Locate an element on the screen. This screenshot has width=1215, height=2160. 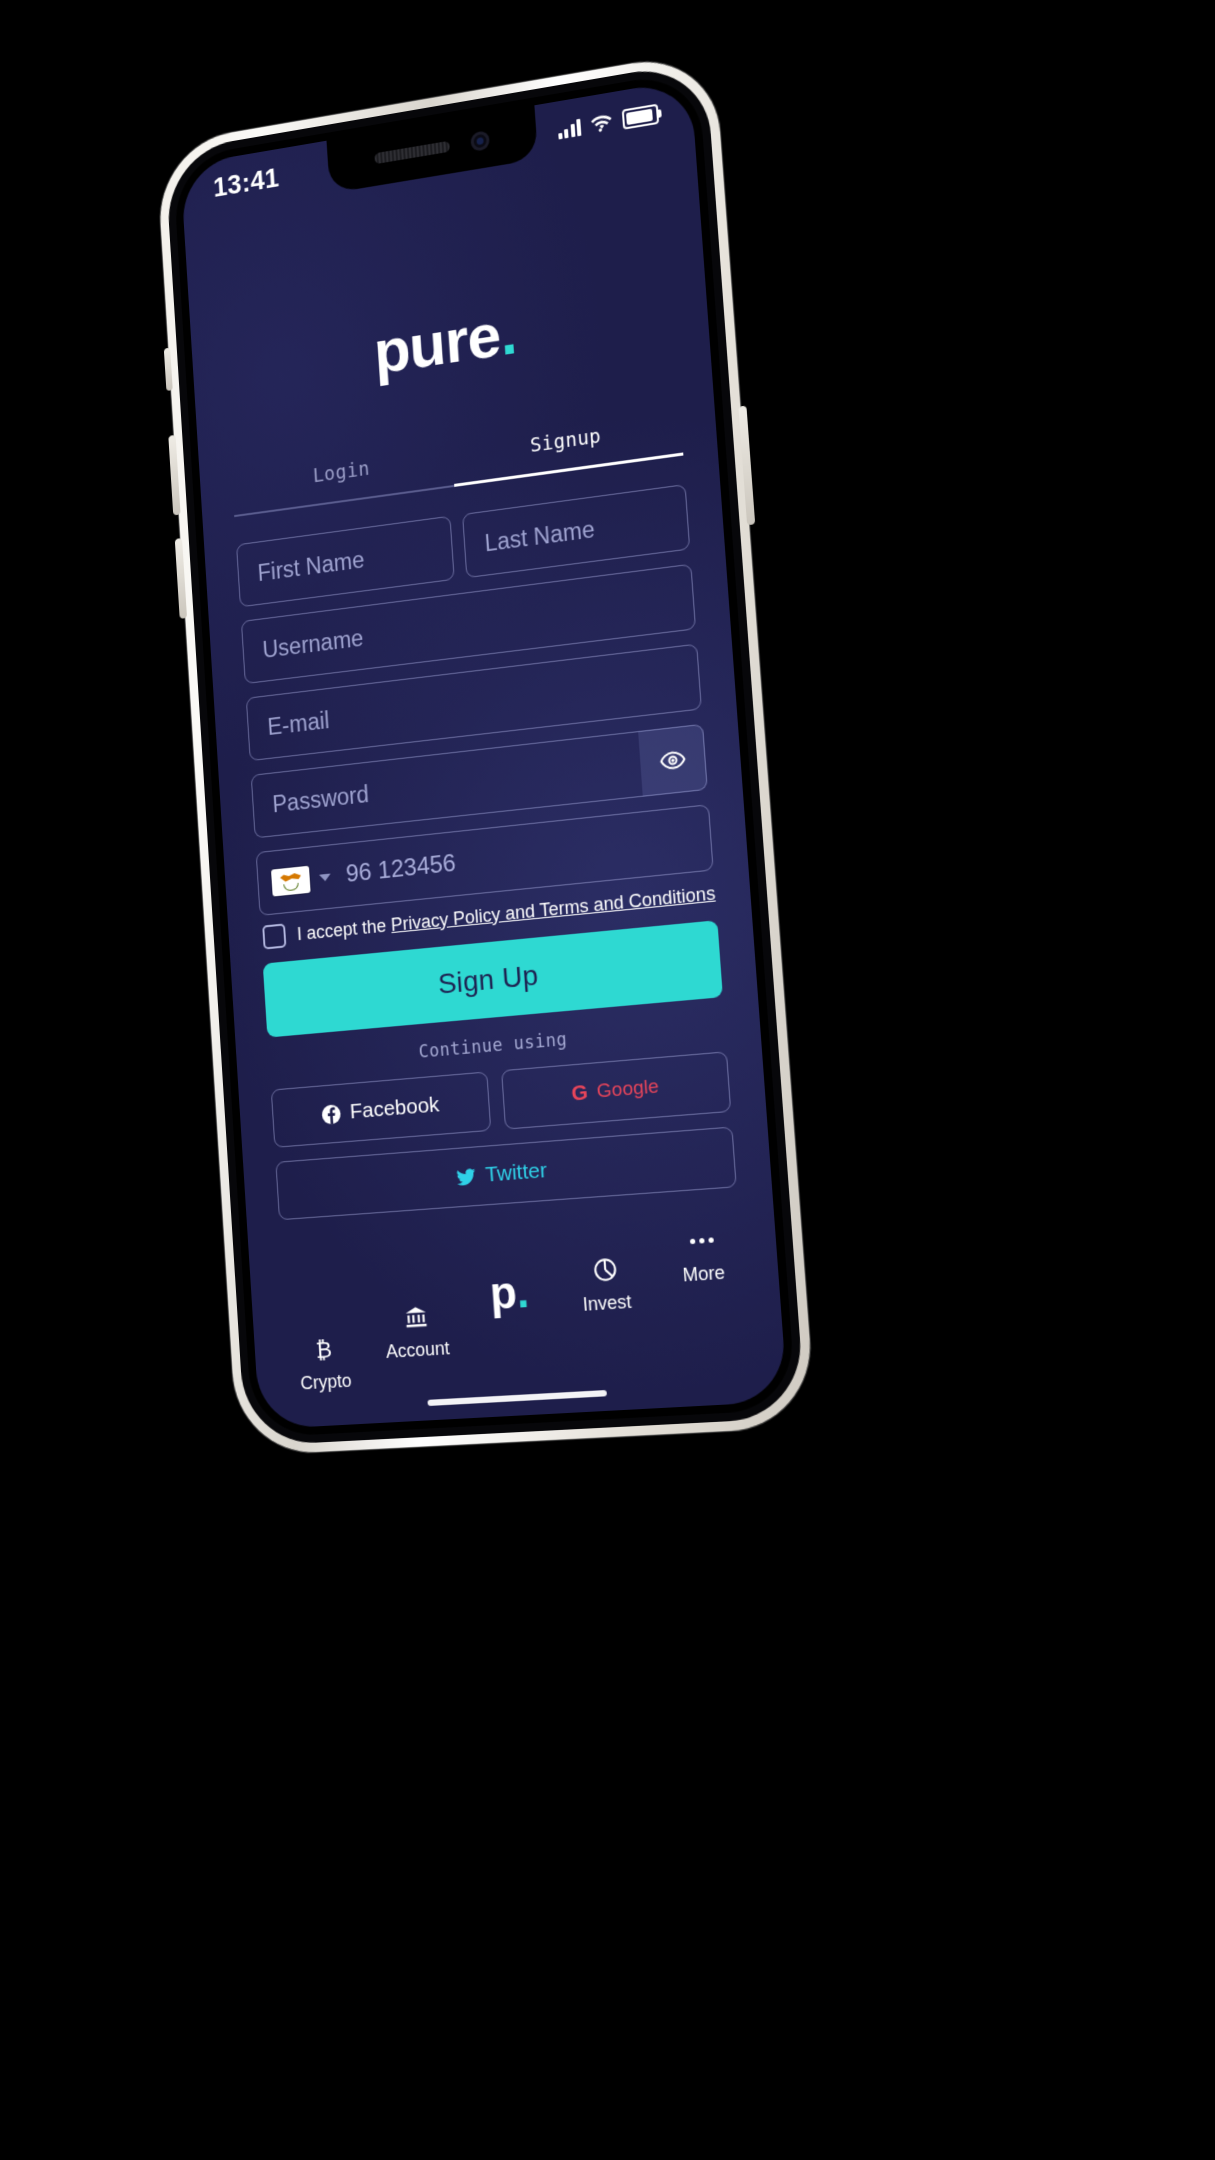
facebook-login-button: Facebook is located at coordinates (381, 1109).